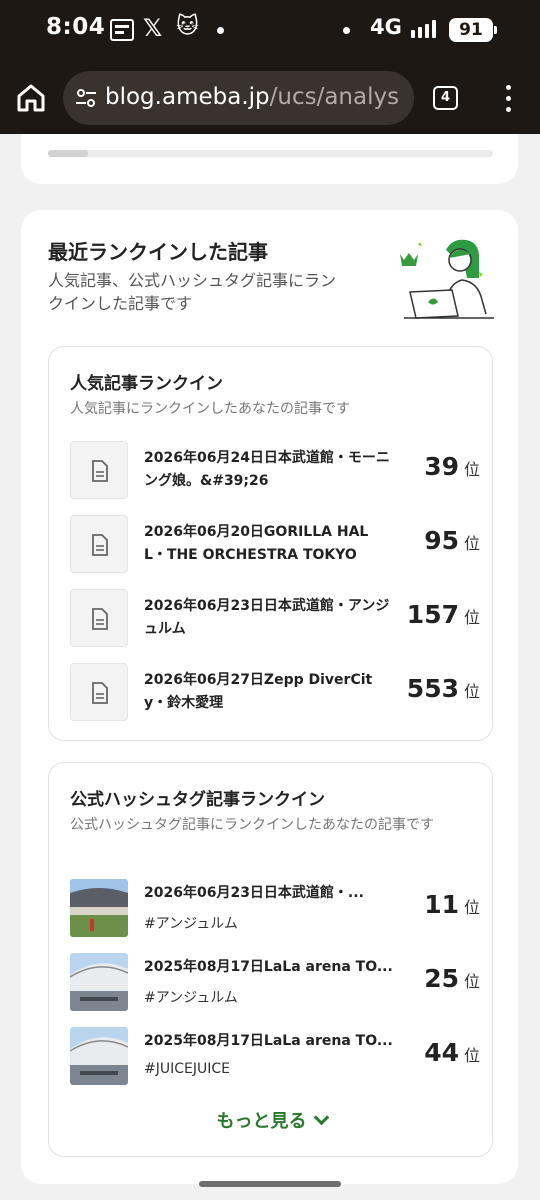  I want to click on rank-value: 39 位, so click(452, 466).